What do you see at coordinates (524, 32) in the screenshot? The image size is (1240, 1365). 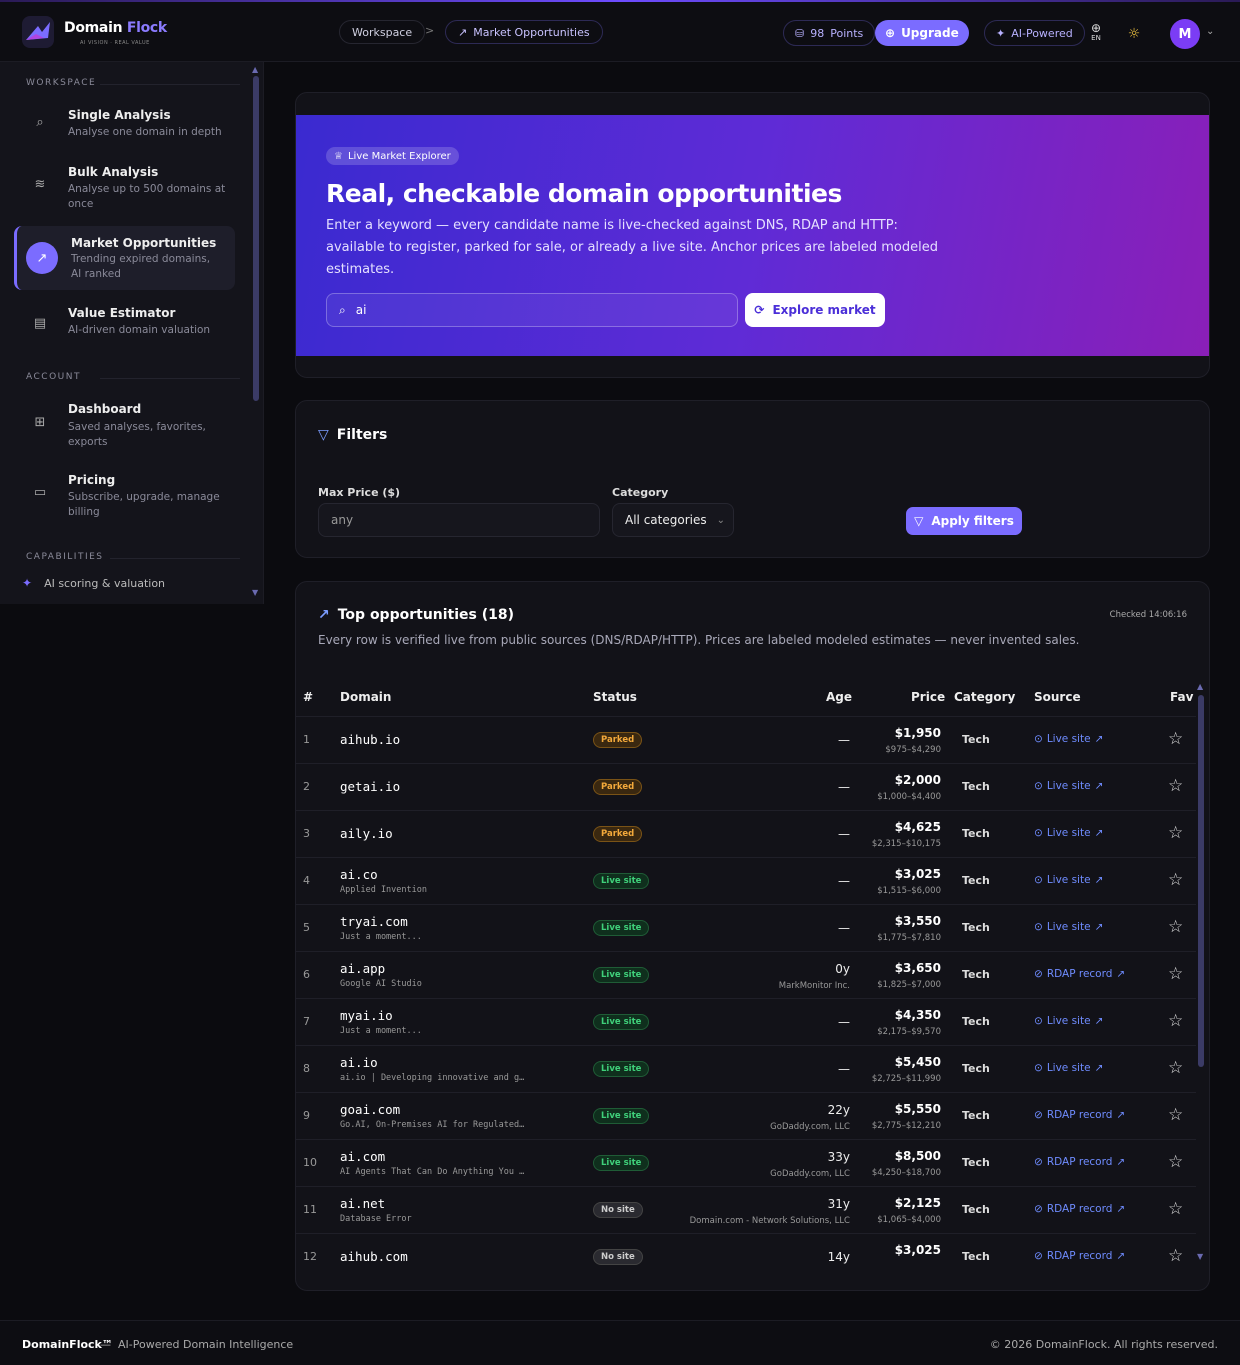 I see `breadcrumb-current: ↗ Market Opportunities` at bounding box center [524, 32].